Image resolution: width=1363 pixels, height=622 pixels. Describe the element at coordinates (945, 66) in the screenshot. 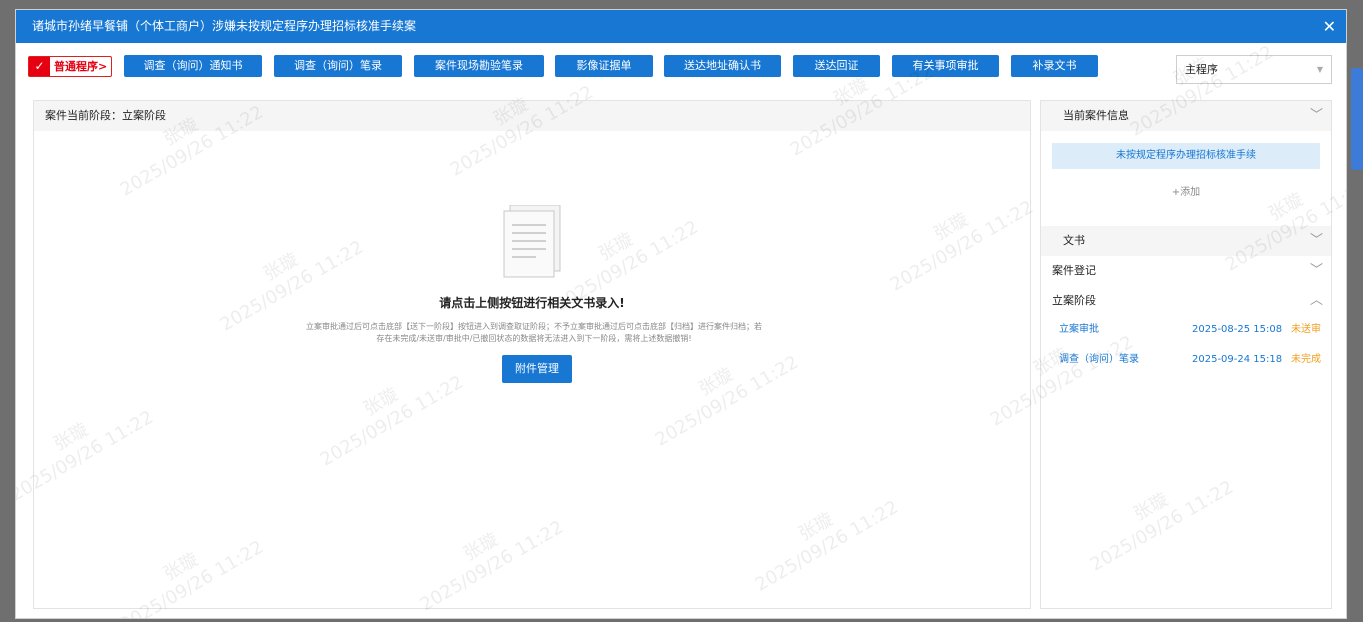

I see `approval-button: 有关事项审批` at that location.